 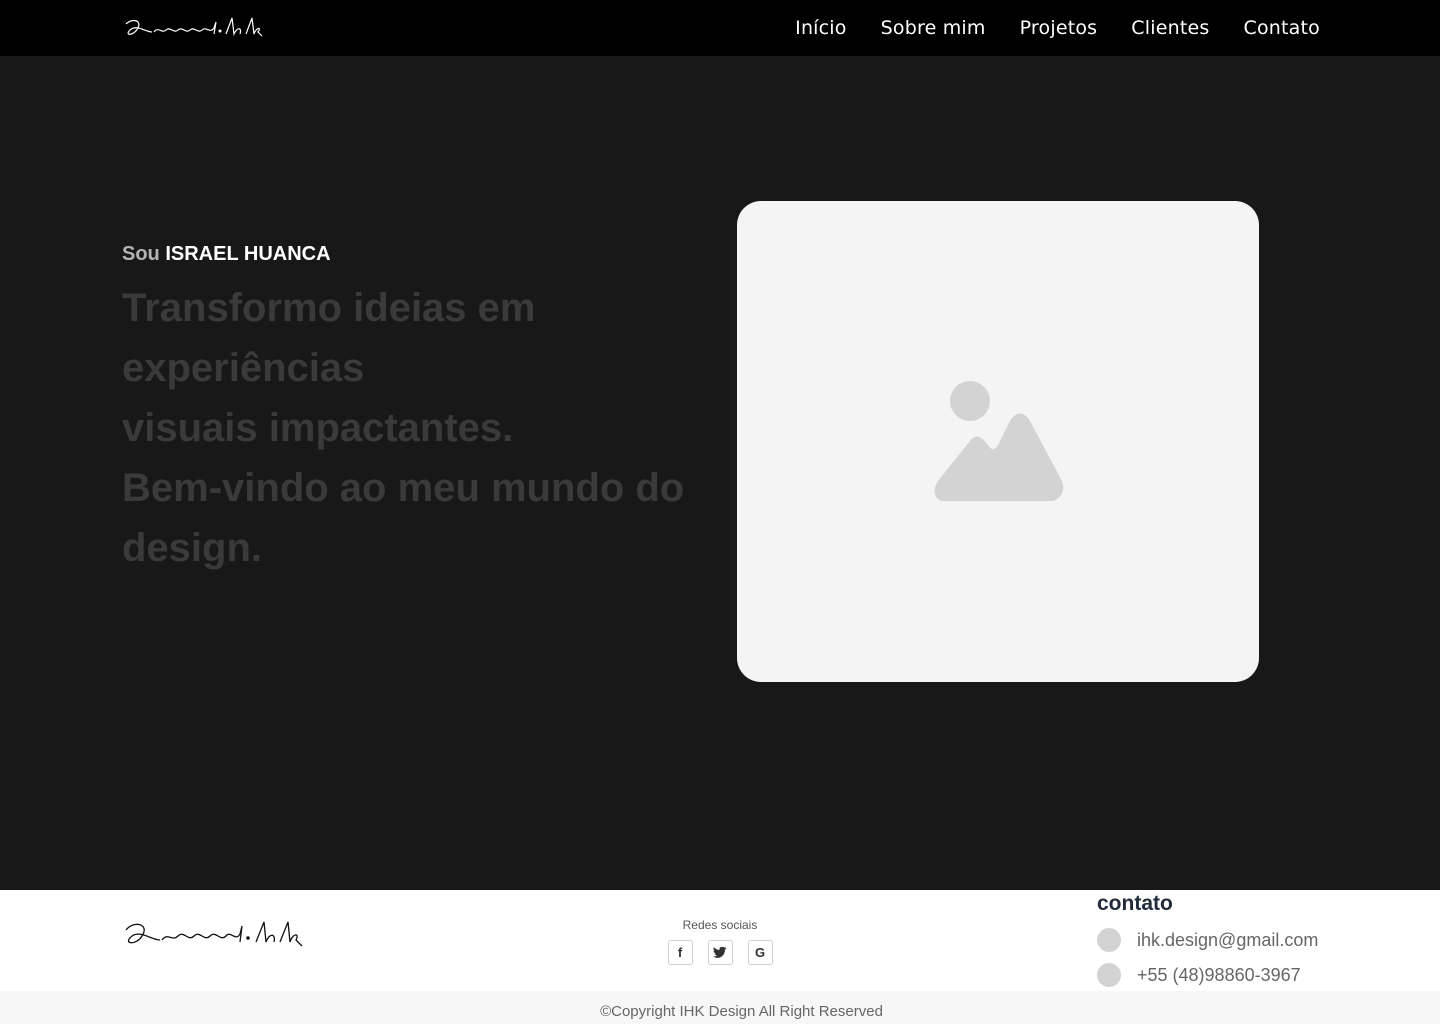 What do you see at coordinates (318, 428) in the screenshot?
I see `headline-line: visuais impactantes.` at bounding box center [318, 428].